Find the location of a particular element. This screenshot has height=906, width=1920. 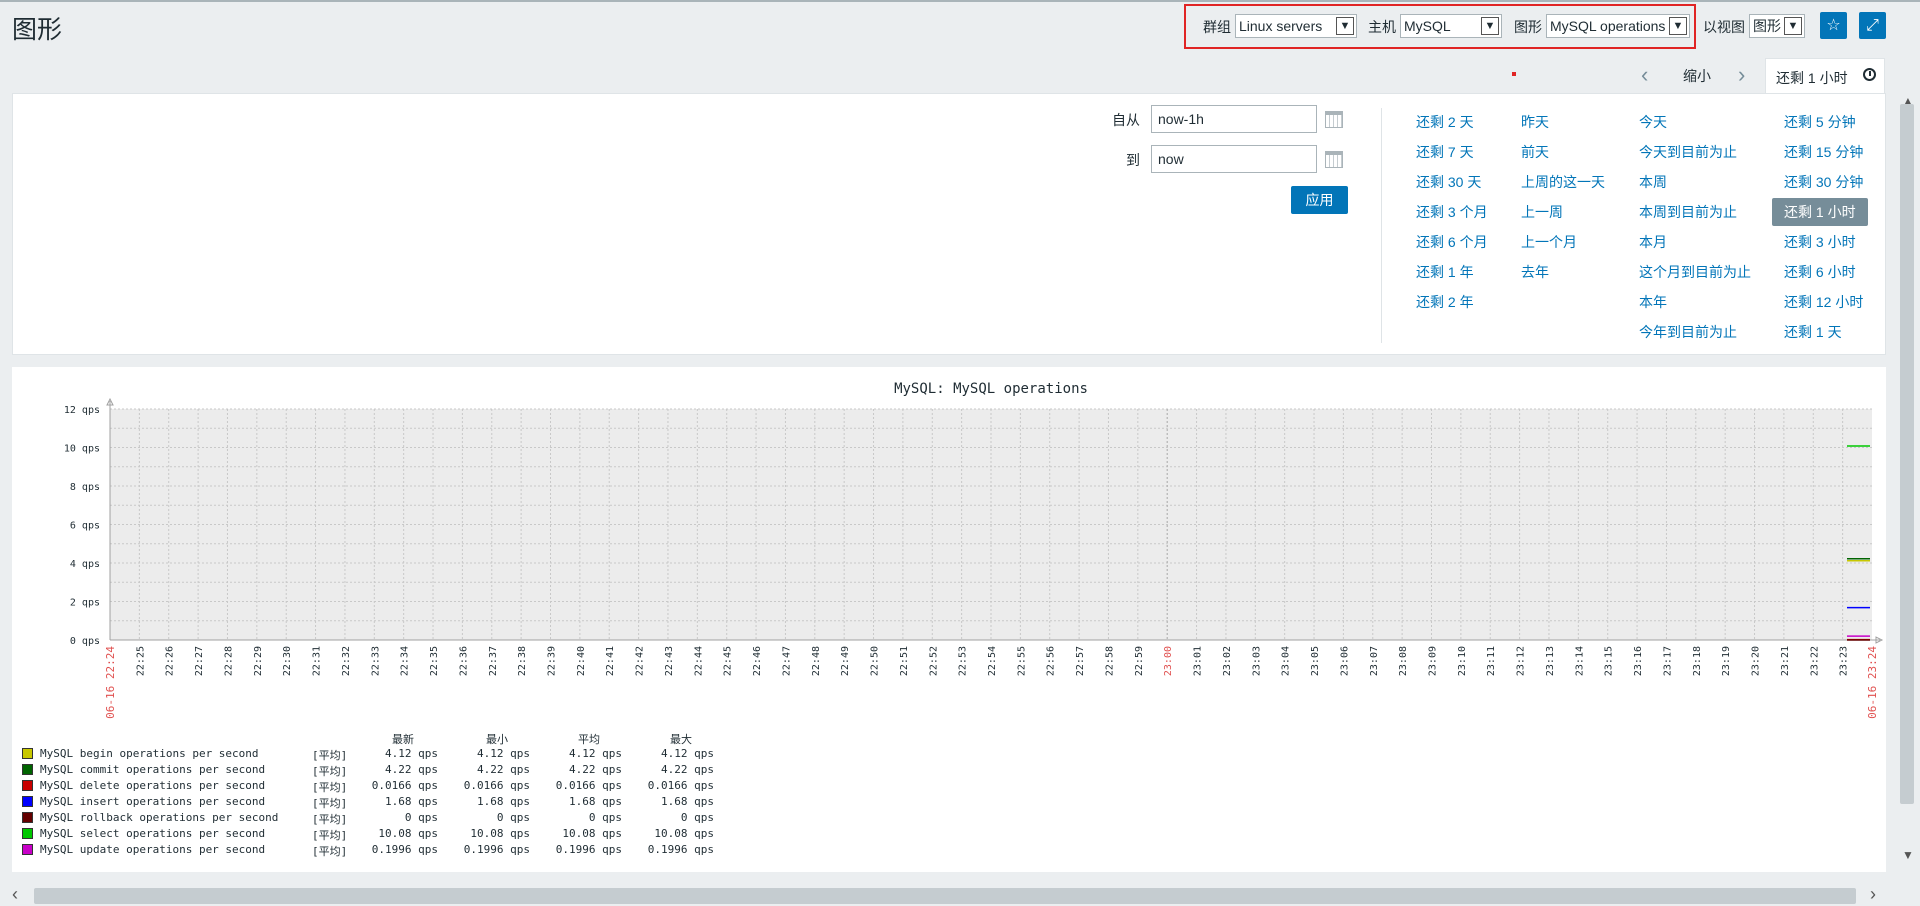

favorite-star-button: ☆ is located at coordinates (1833, 25).